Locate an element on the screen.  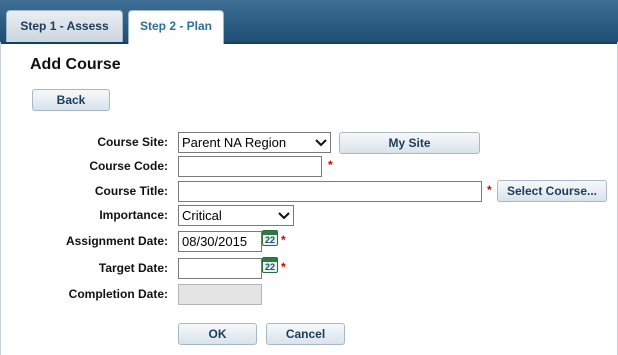
course-code-label: Course Code: is located at coordinates (128, 166).